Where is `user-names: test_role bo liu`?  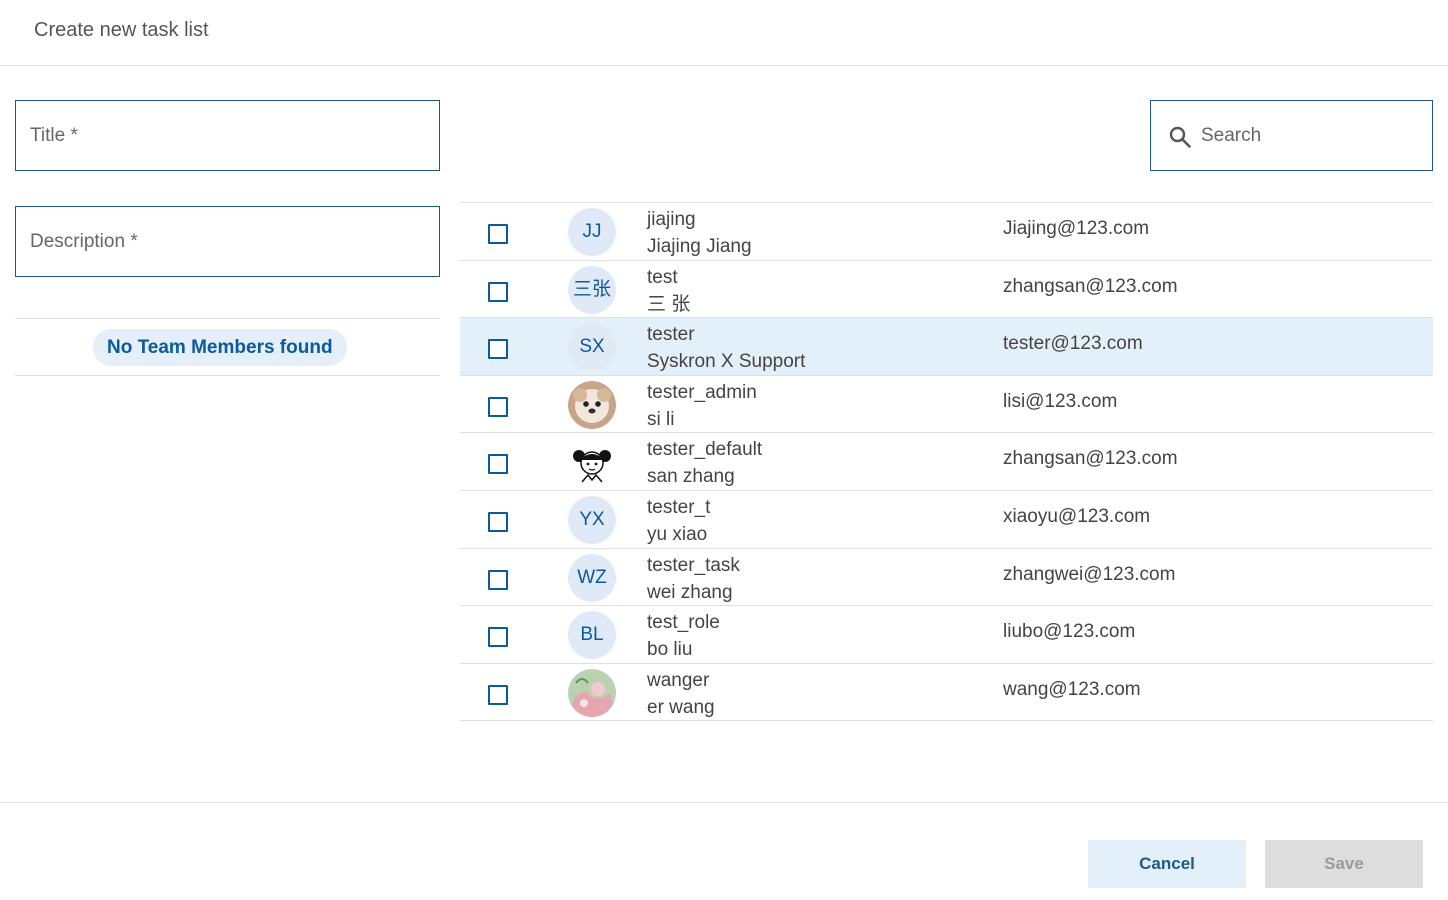
user-names: test_role bo liu is located at coordinates (683, 636).